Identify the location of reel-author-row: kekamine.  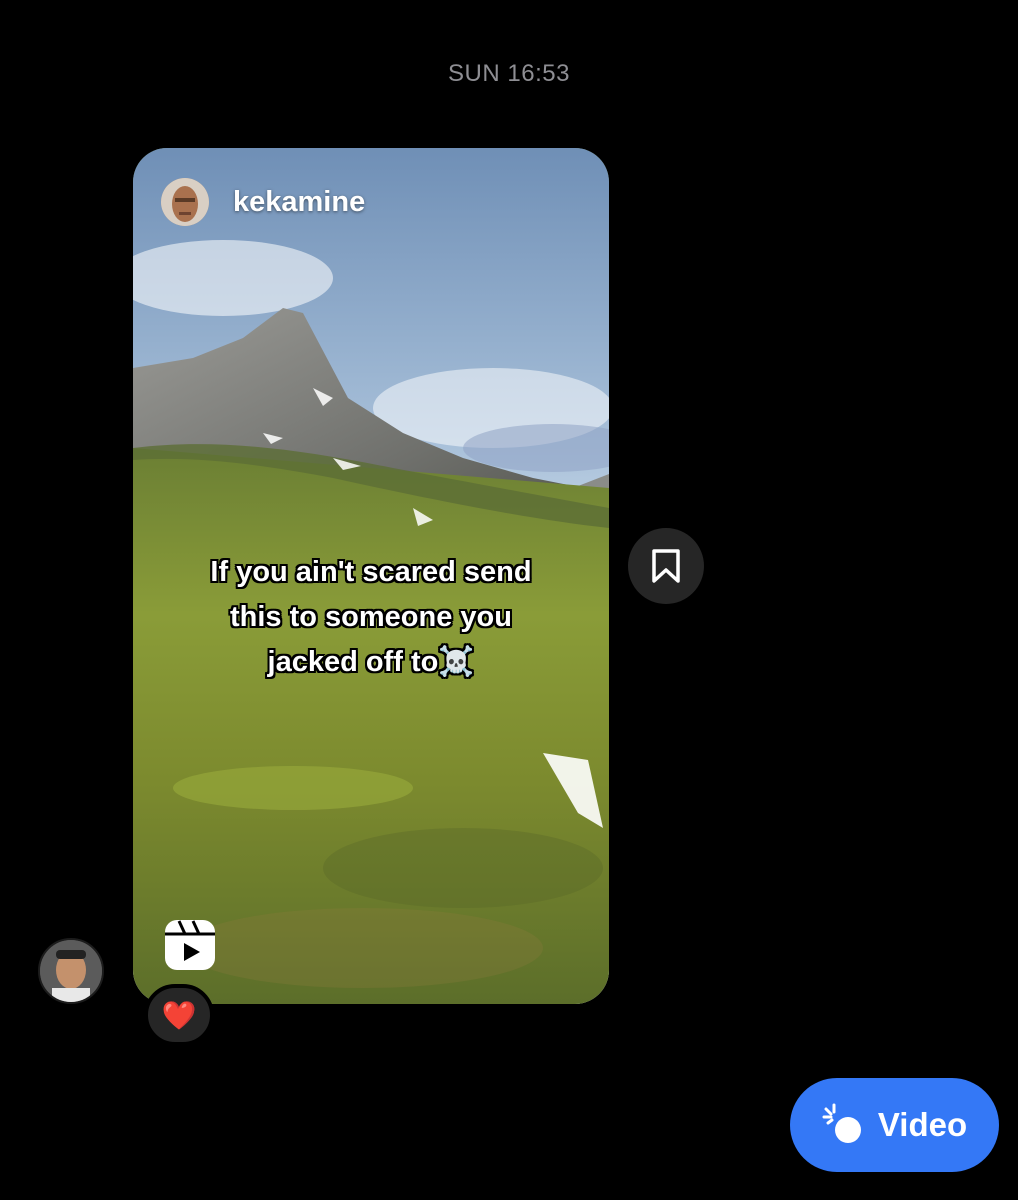
(263, 202).